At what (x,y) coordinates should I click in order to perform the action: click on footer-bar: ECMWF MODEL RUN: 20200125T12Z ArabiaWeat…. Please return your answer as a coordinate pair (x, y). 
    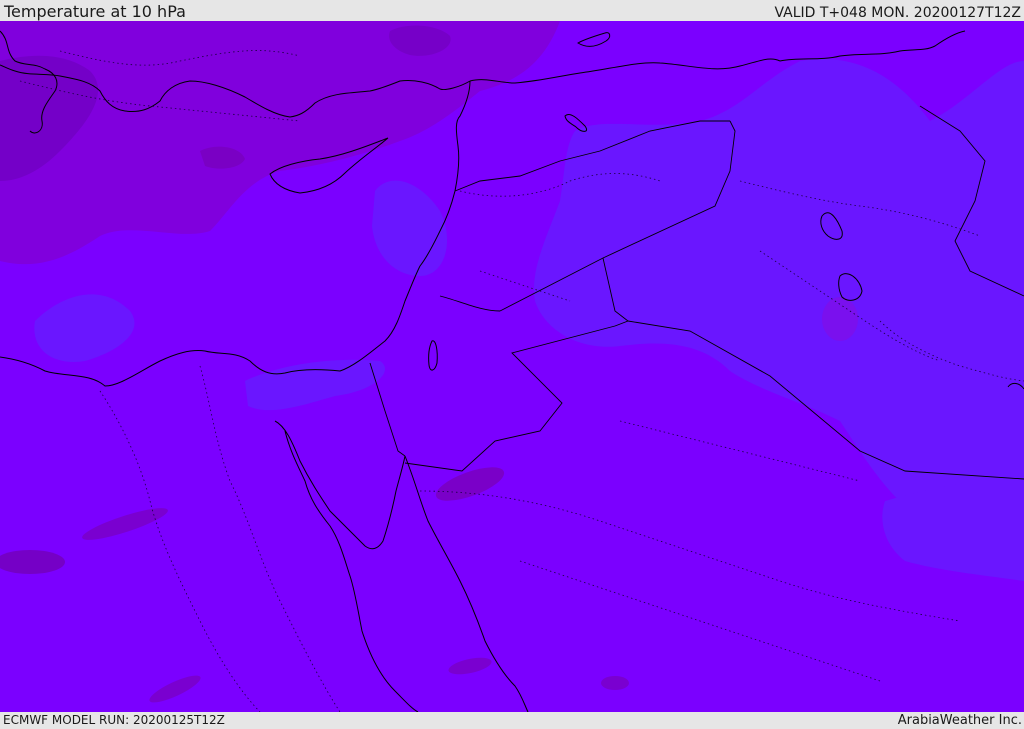
    Looking at the image, I should click on (512, 720).